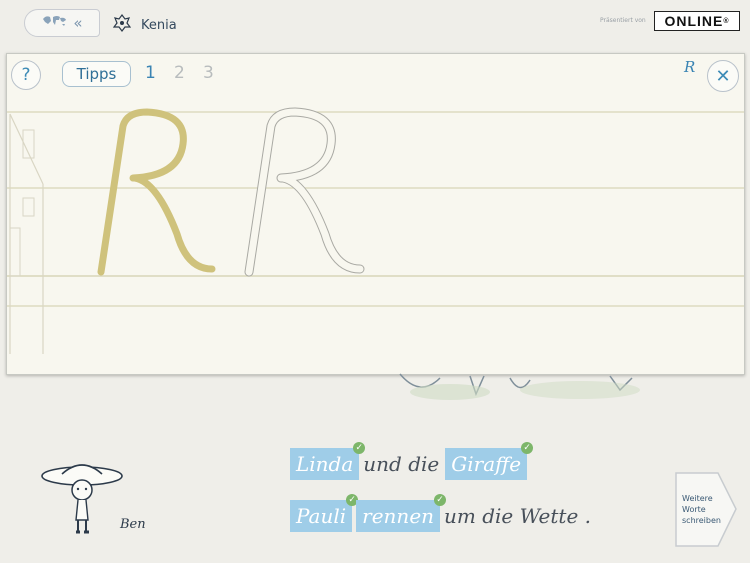  What do you see at coordinates (159, 25) in the screenshot?
I see `country-name: Kenia` at bounding box center [159, 25].